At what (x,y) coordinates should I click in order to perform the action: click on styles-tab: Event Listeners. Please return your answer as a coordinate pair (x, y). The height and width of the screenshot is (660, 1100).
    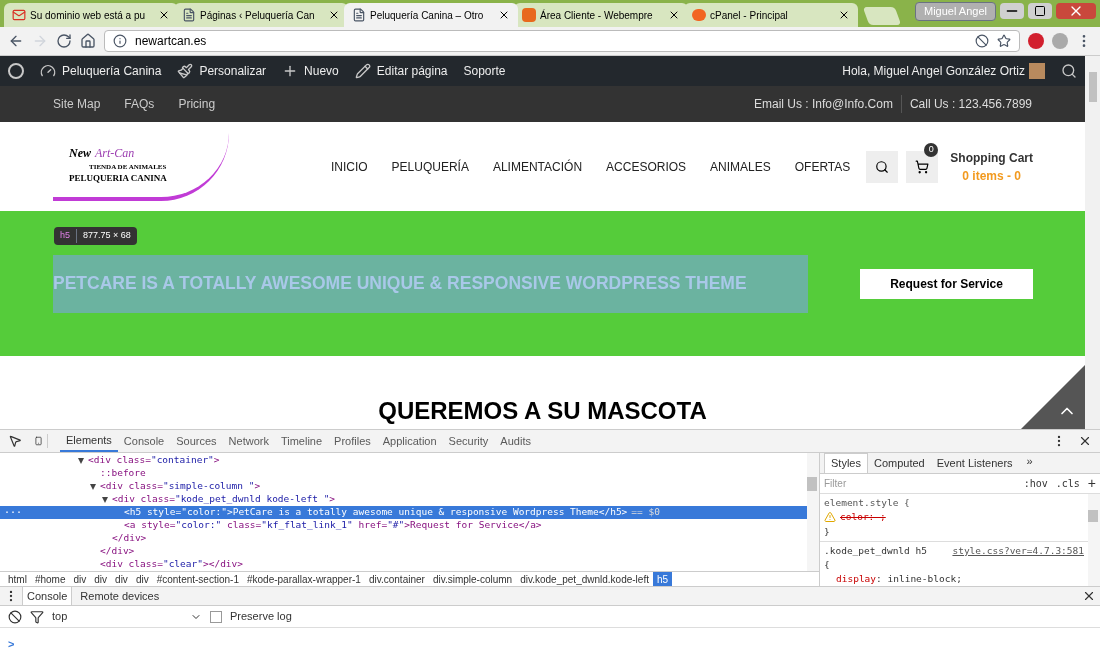
    Looking at the image, I should click on (974, 463).